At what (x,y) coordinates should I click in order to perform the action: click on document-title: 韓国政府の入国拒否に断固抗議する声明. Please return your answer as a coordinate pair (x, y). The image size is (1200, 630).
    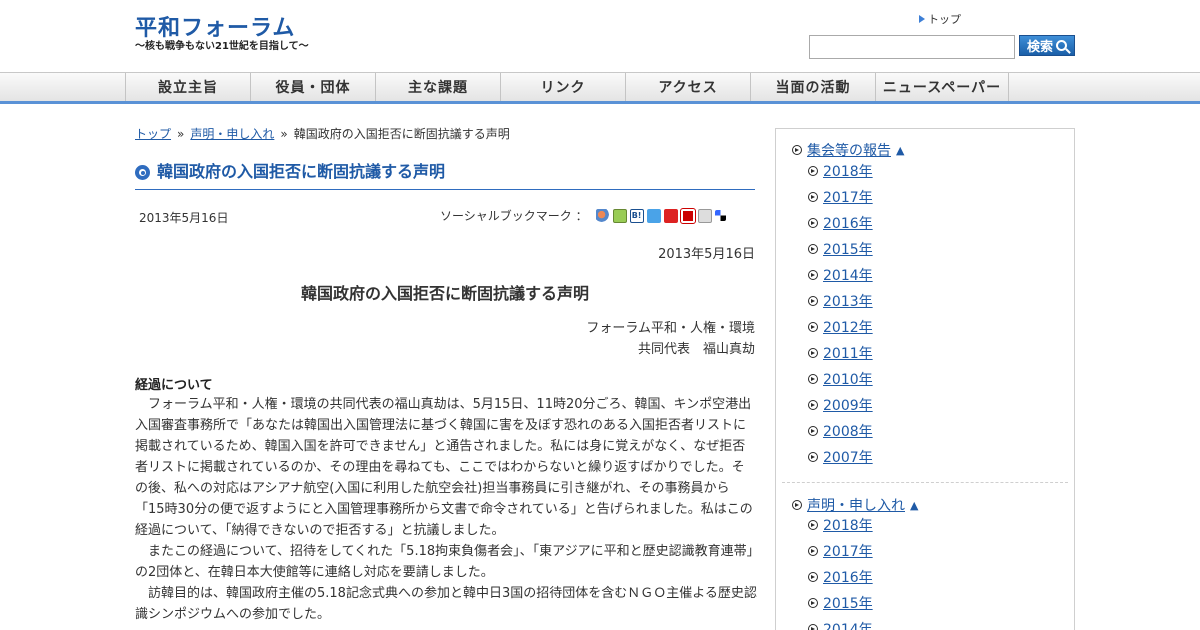
    Looking at the image, I should click on (444, 293).